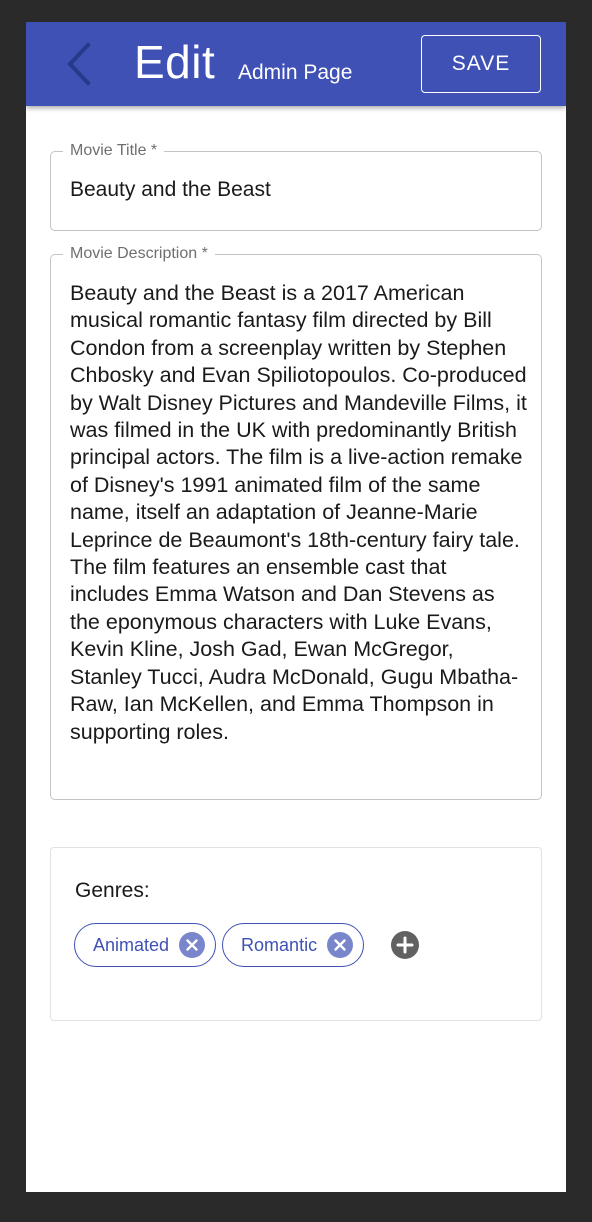 The width and height of the screenshot is (592, 1222). What do you see at coordinates (112, 890) in the screenshot?
I see `genres-label: Genres:` at bounding box center [112, 890].